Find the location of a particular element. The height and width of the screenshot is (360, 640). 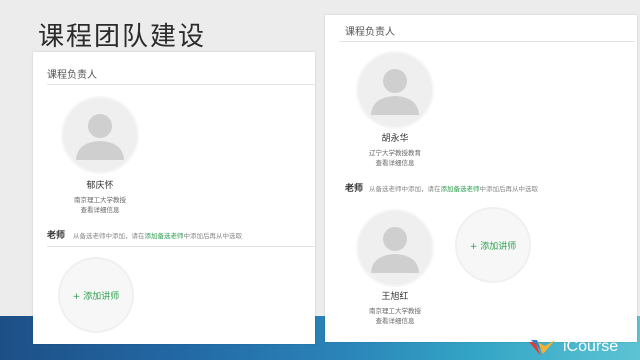

right-add-alternate-teacher-link: 添加备选老师 is located at coordinates (460, 189).